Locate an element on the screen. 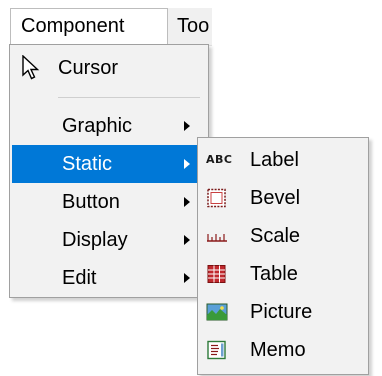 This screenshot has height=376, width=382. menu-item-graphic: Graphic is located at coordinates (109, 126).